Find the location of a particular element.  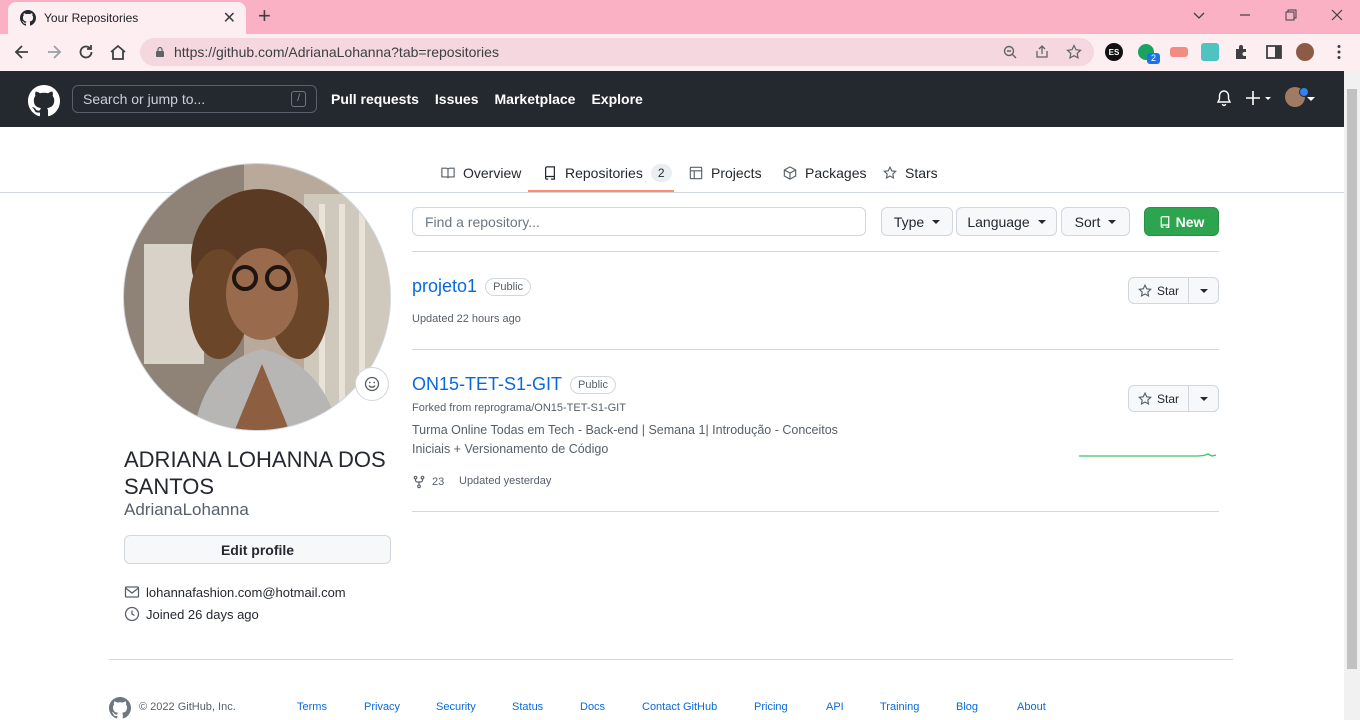

footer-link-api: API is located at coordinates (835, 707).